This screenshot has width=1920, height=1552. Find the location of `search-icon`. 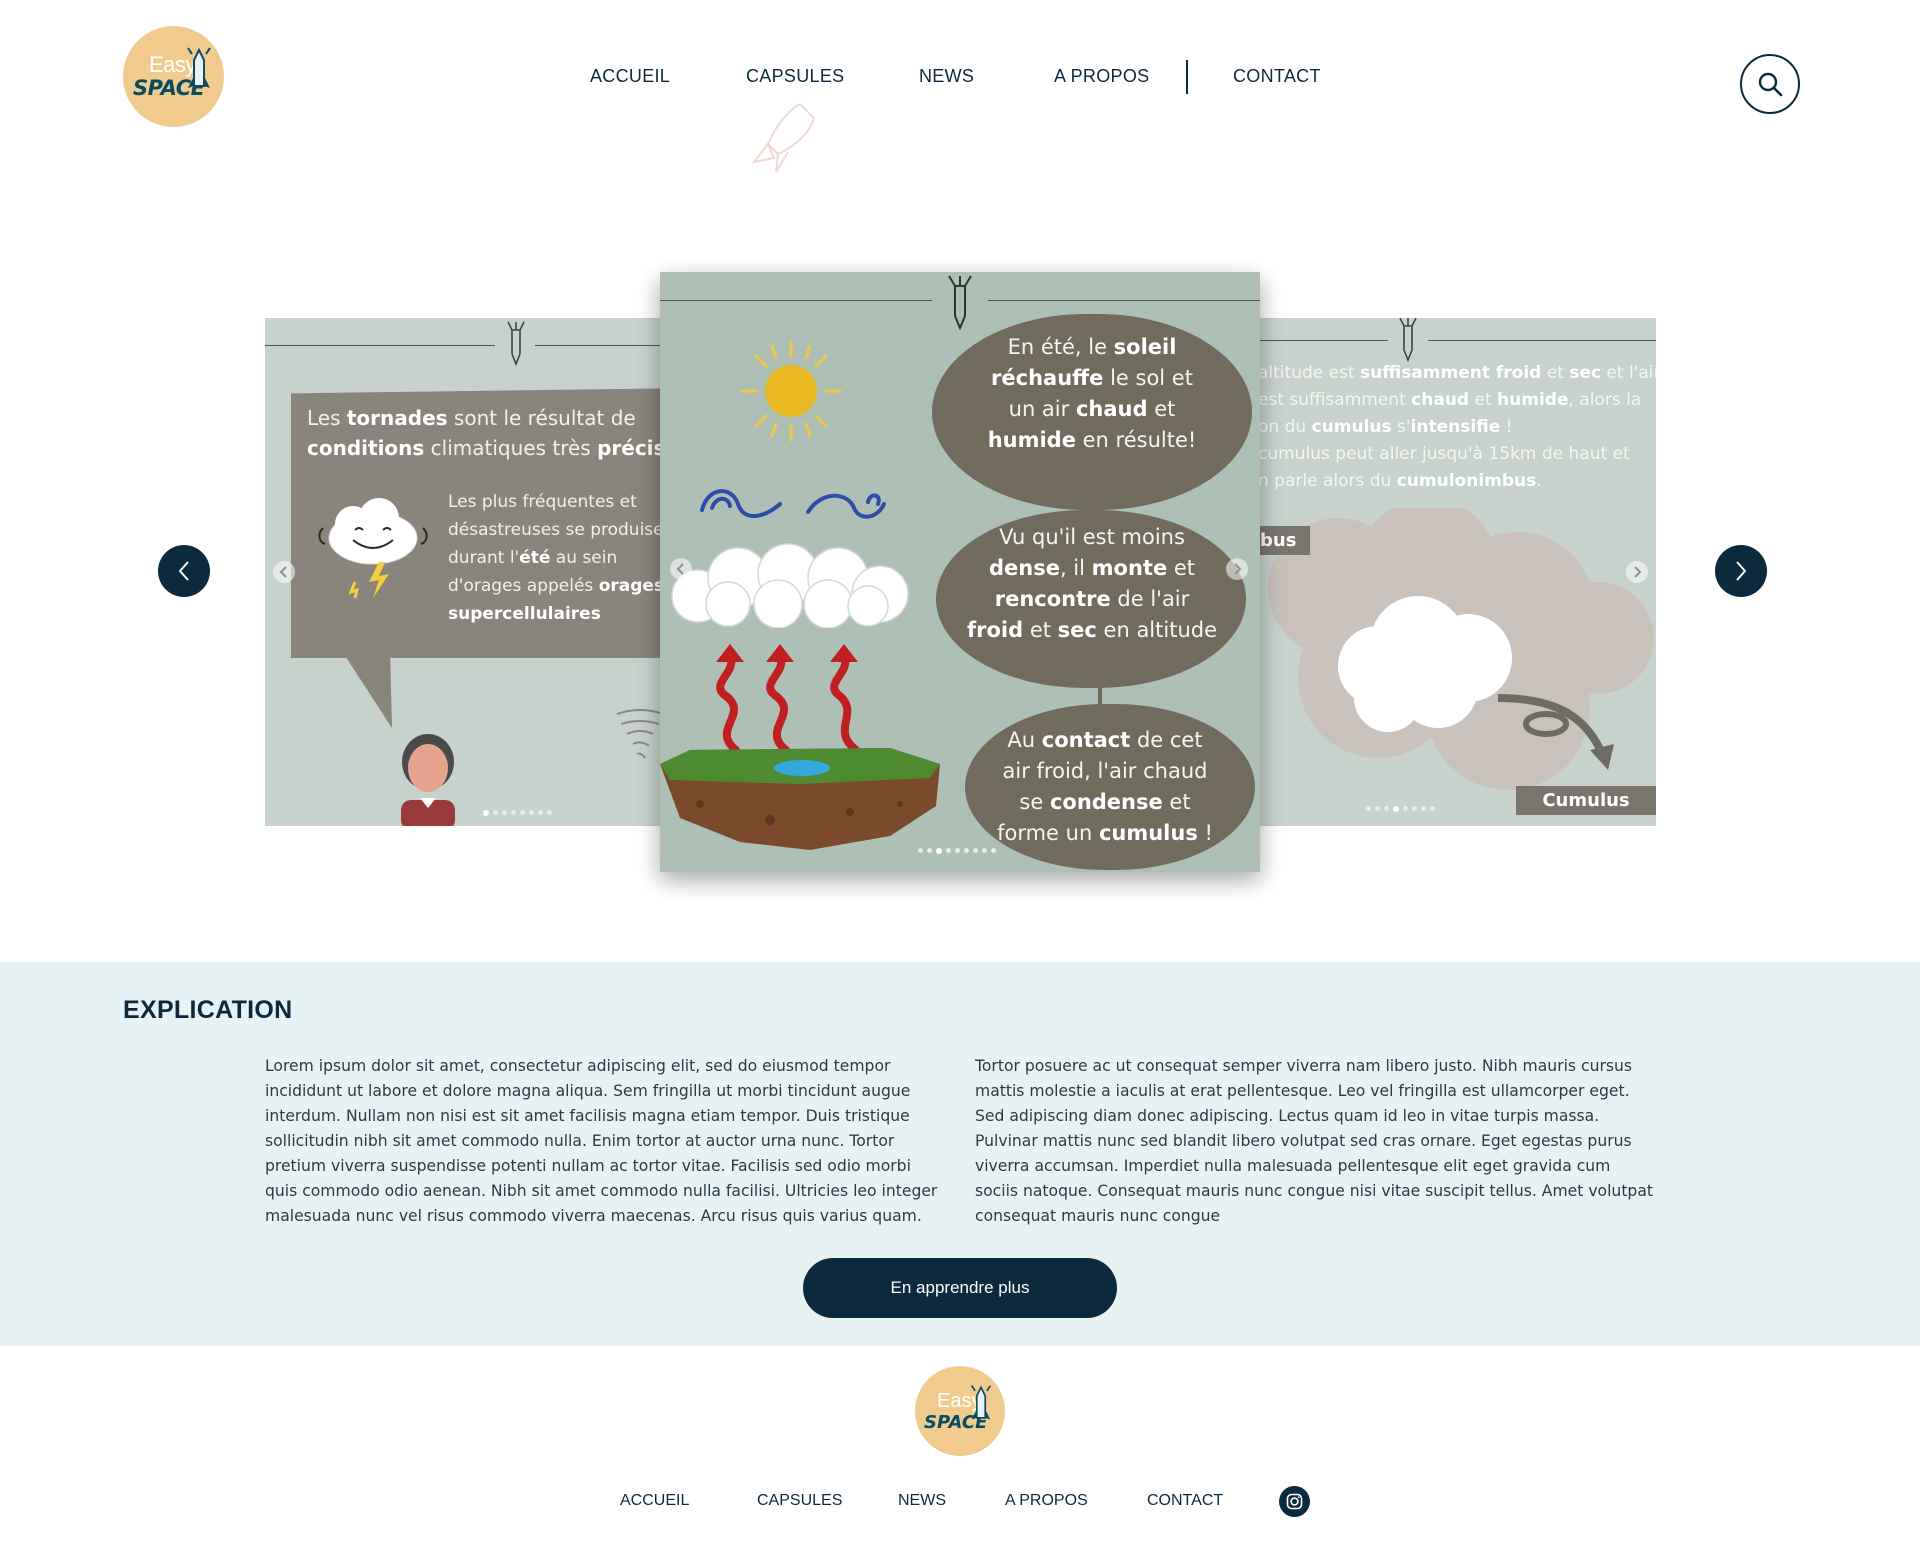

search-icon is located at coordinates (1770, 84).